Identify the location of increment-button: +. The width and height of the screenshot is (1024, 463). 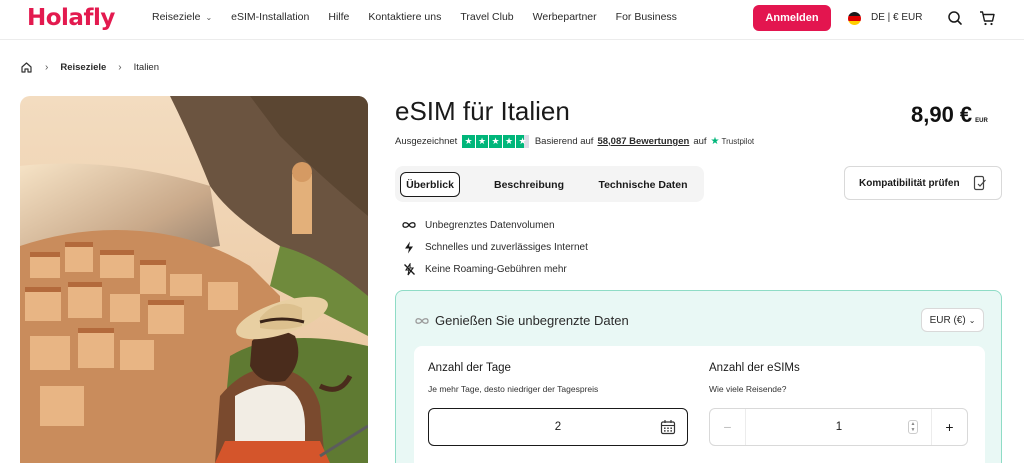
(949, 427).